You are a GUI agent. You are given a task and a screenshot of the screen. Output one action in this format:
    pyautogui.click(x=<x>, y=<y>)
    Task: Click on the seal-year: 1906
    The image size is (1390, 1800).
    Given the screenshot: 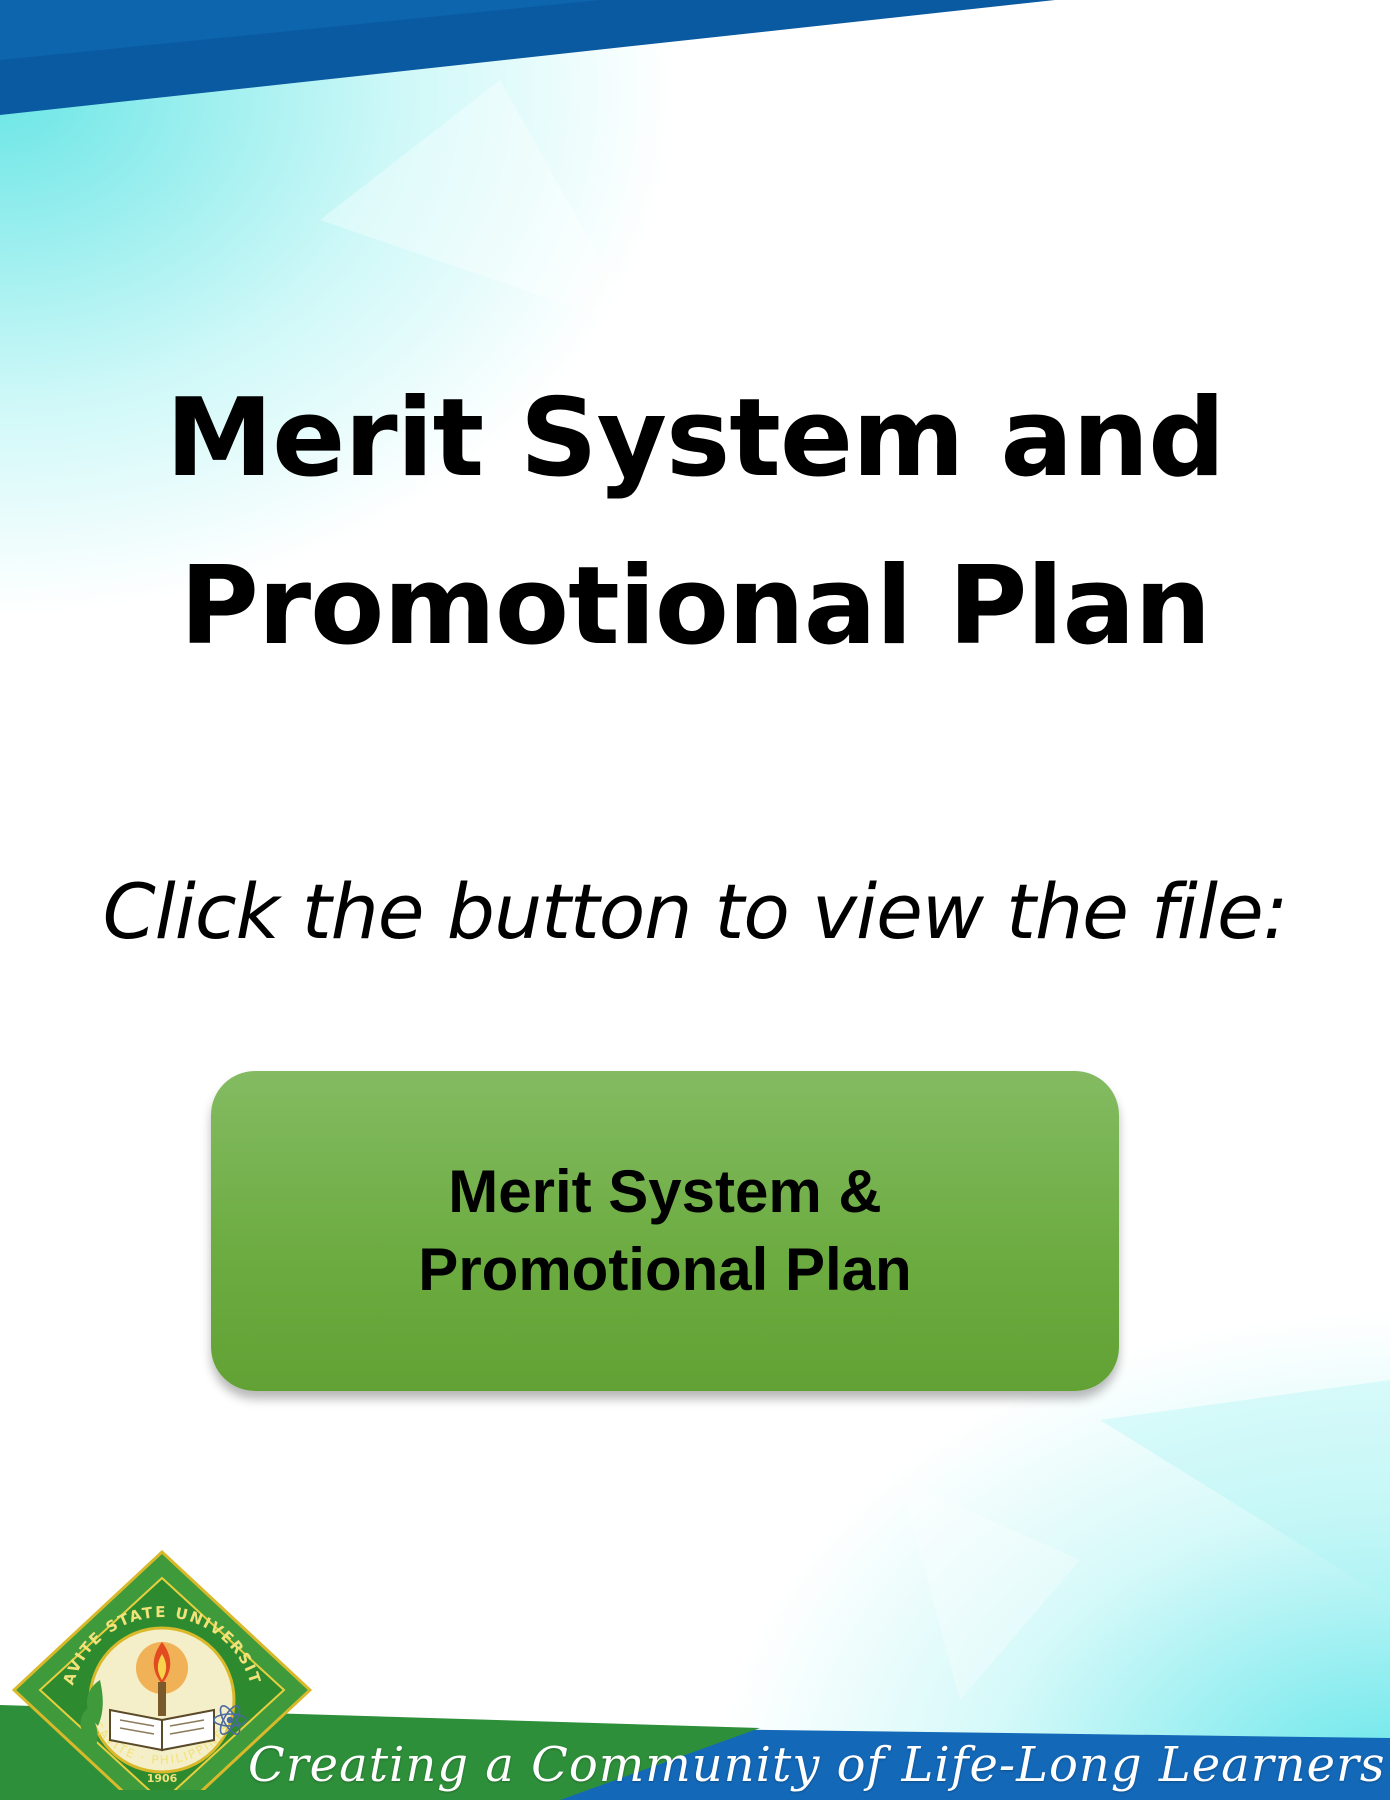 What is the action you would take?
    pyautogui.click(x=162, y=1778)
    